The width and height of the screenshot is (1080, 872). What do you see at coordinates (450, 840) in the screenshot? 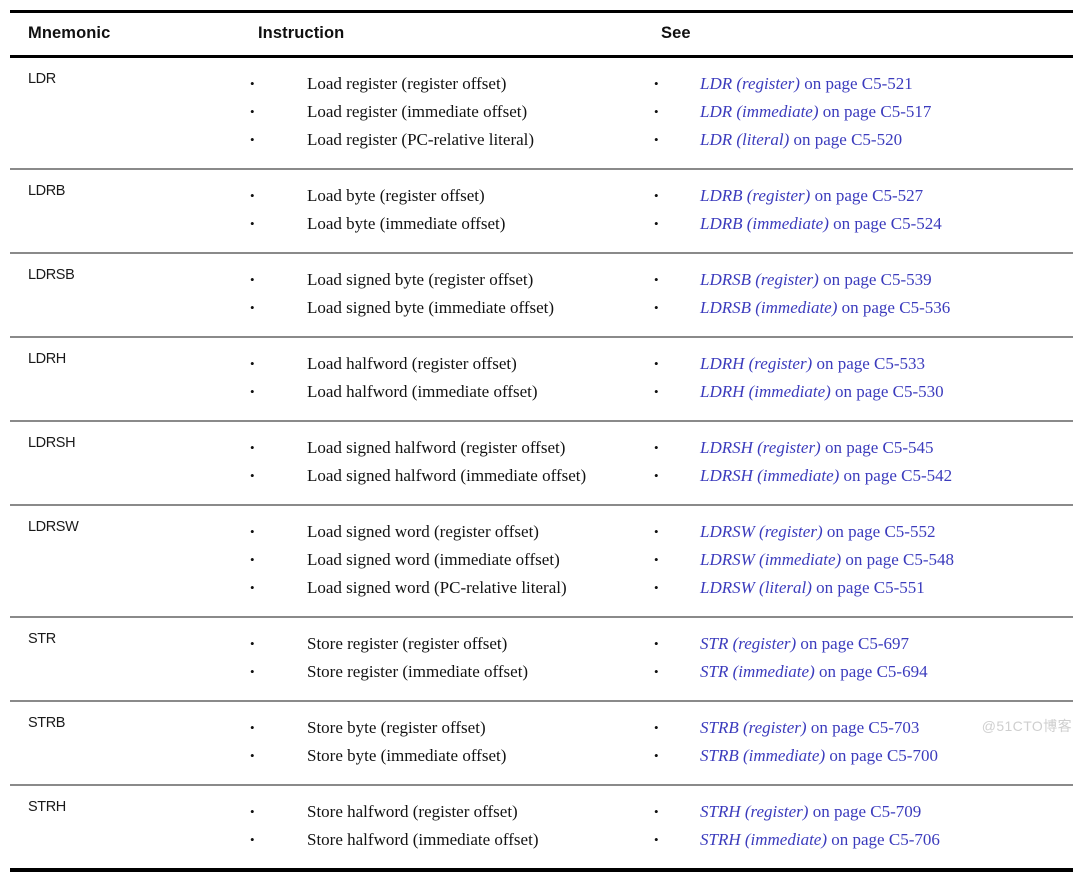
I see `list-item: Store halfword (immediate offset)` at bounding box center [450, 840].